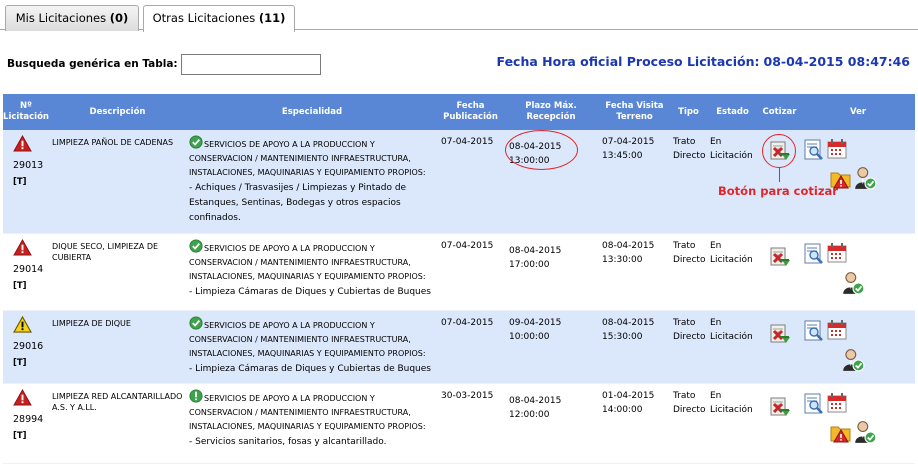 The width and height of the screenshot is (918, 464). Describe the element at coordinates (26, 112) in the screenshot. I see `col-licitacion: Nº Licitación` at that location.